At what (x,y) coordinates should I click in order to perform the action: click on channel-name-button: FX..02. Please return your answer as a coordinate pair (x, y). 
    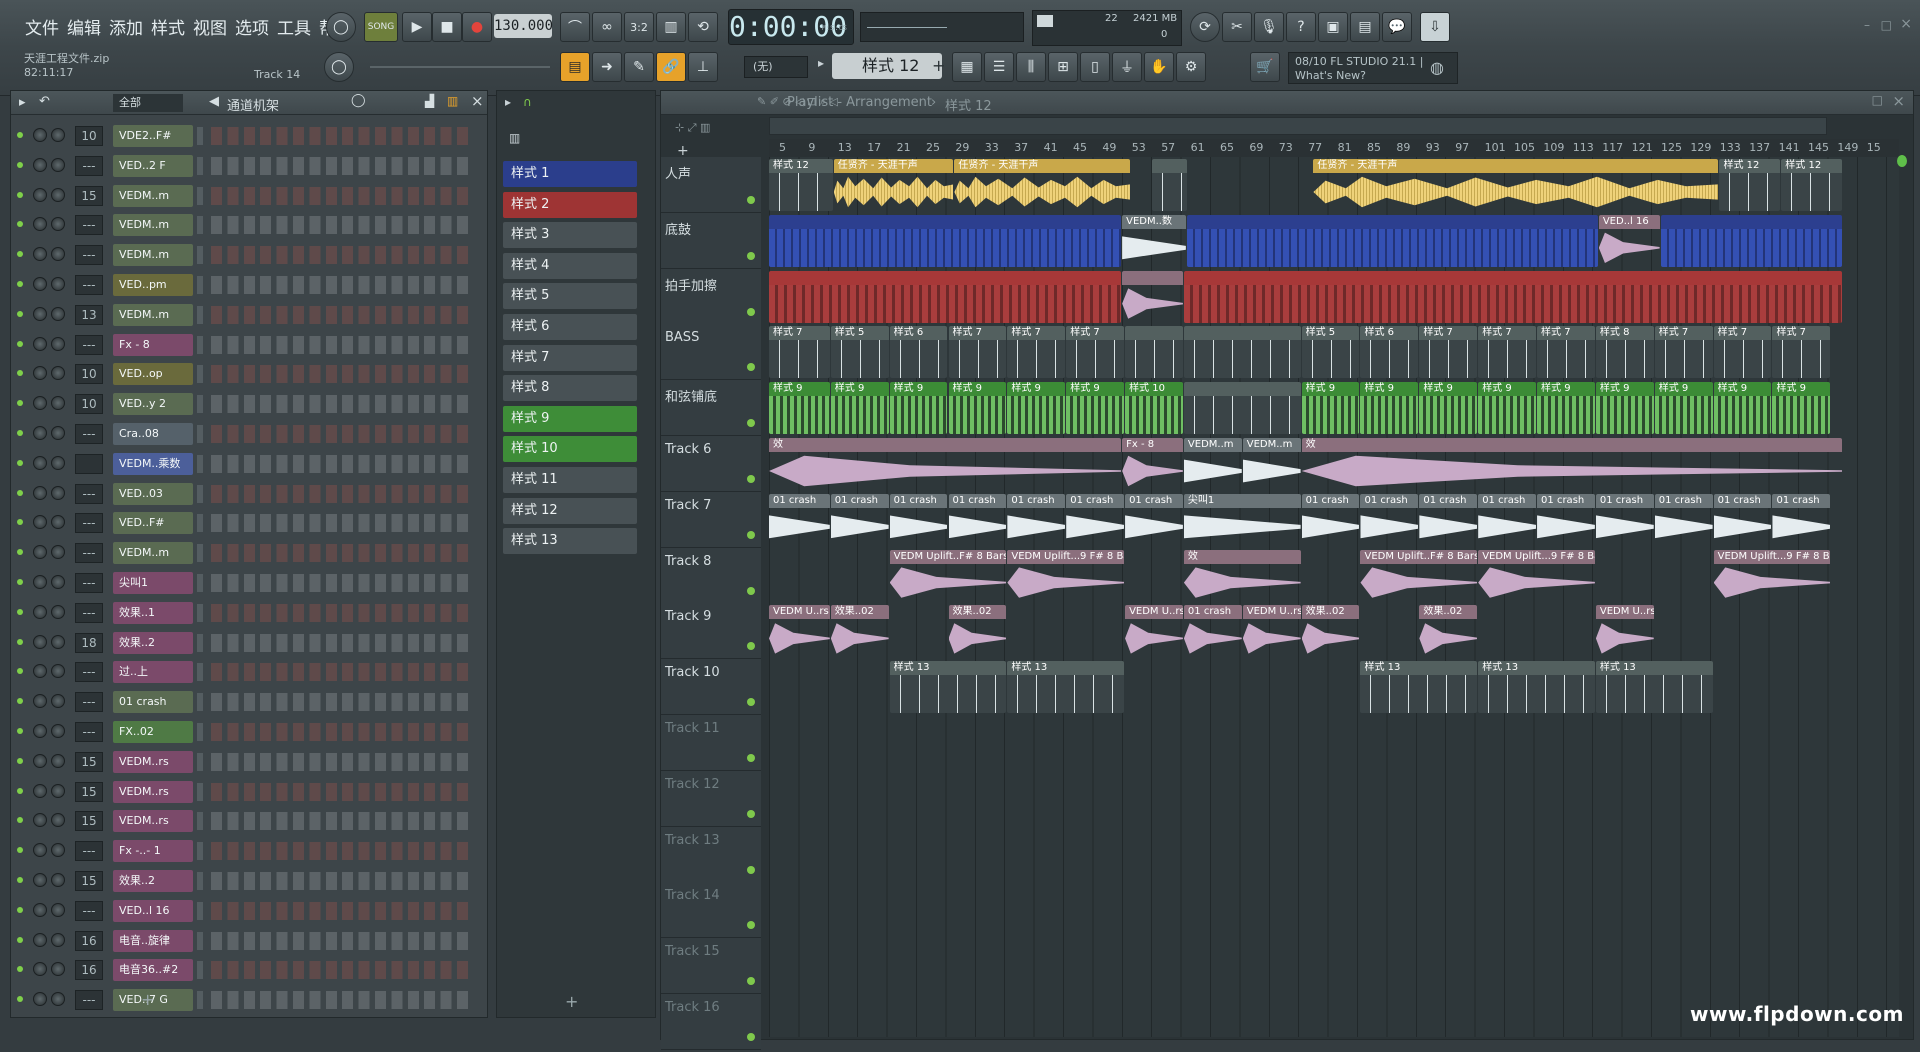
    Looking at the image, I should click on (153, 732).